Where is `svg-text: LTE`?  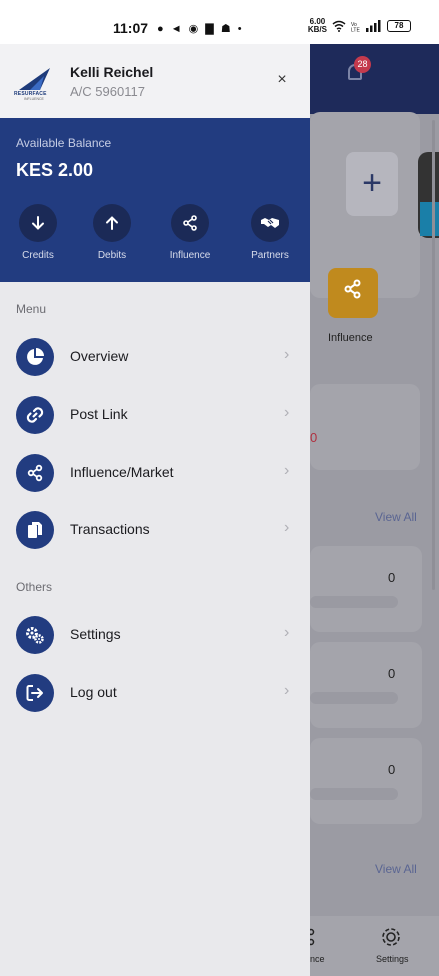 svg-text: LTE is located at coordinates (355, 30).